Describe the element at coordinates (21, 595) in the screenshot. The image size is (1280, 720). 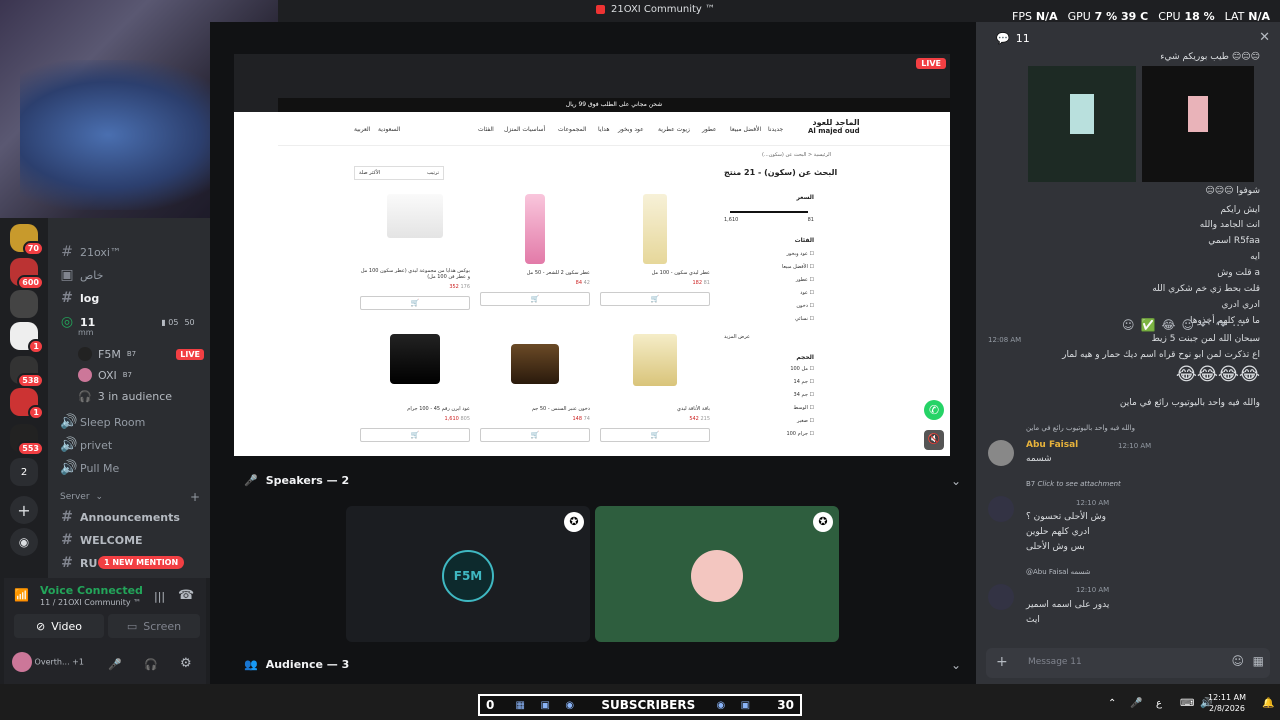
I see `signal-icon: 📶` at that location.